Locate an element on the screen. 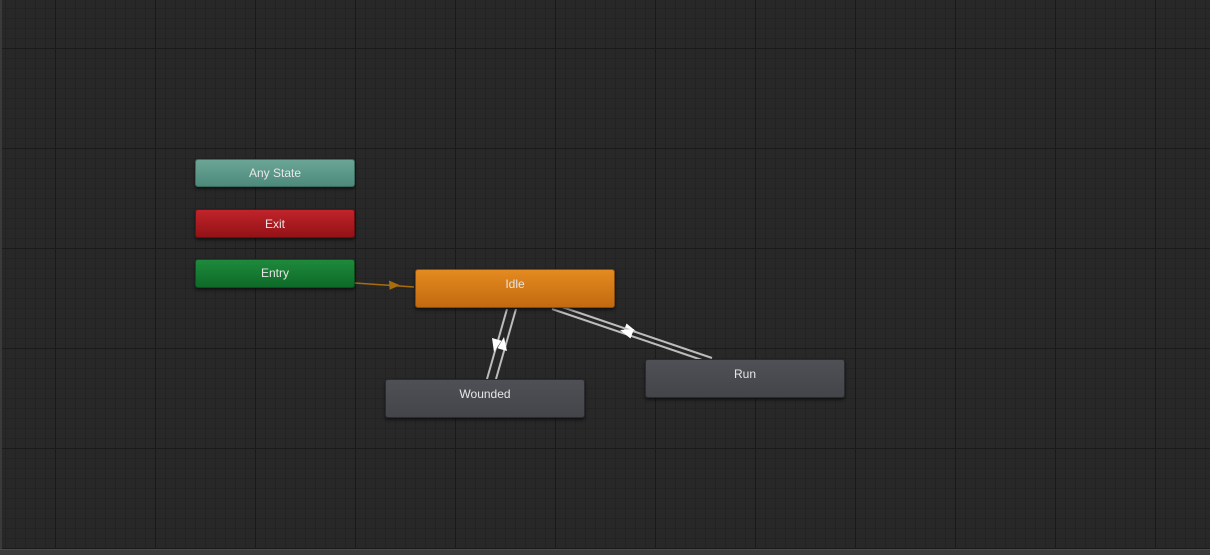 This screenshot has height=555, width=1210. state-node-run: Run is located at coordinates (745, 378).